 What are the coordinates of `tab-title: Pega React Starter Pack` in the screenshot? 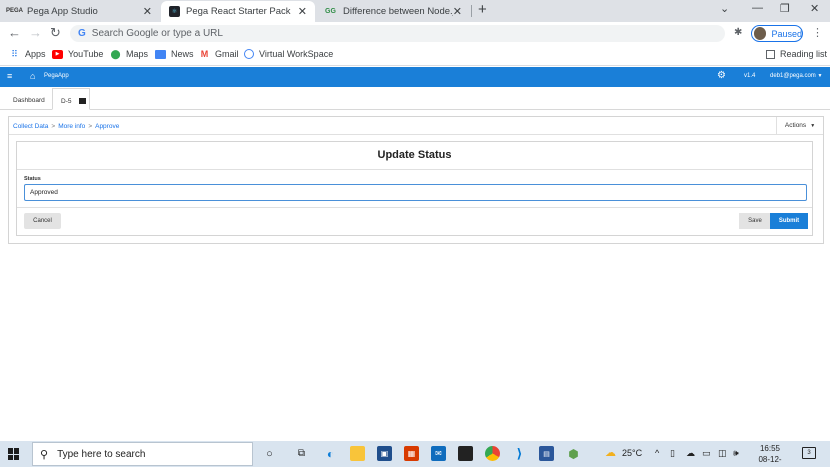 It's located at (238, 11).